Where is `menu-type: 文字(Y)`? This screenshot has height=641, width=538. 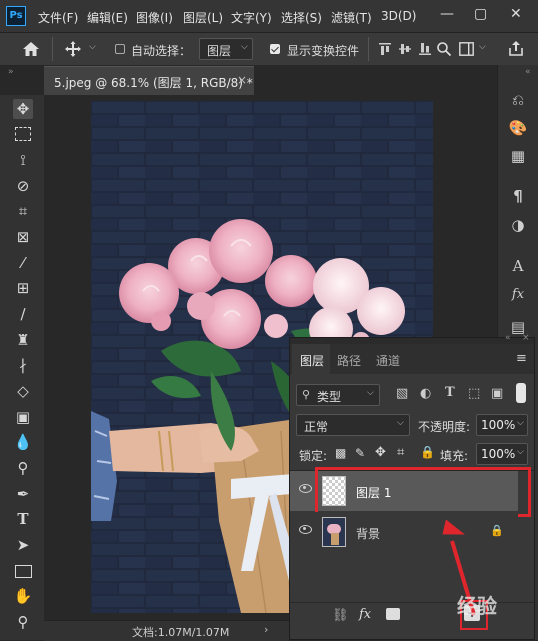
menu-type: 文字(Y) is located at coordinates (251, 17).